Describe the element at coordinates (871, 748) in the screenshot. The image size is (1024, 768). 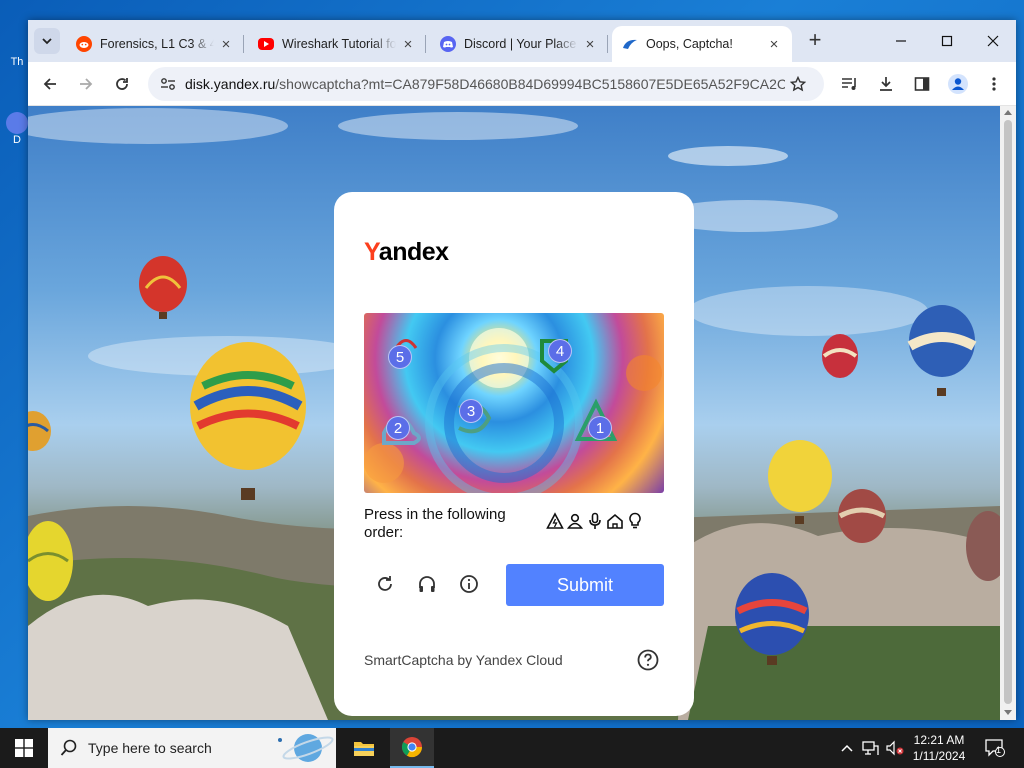
I see `network-status` at that location.